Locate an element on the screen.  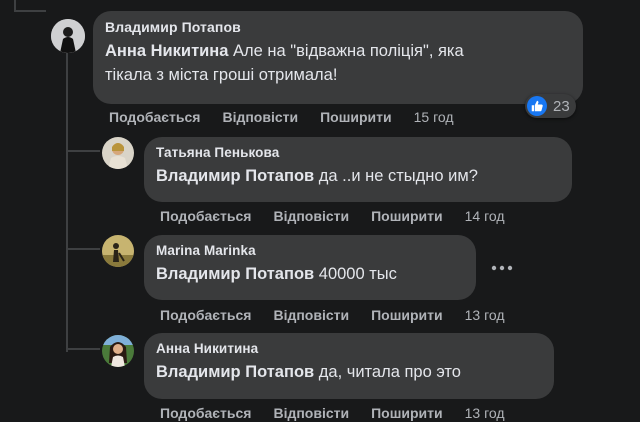
comment-text-body: да, читала про это is located at coordinates (387, 372).